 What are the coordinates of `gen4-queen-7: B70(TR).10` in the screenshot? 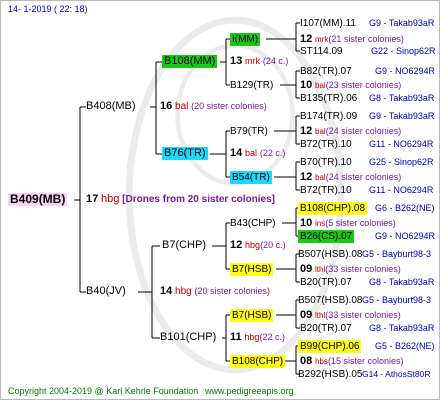 It's located at (326, 162).